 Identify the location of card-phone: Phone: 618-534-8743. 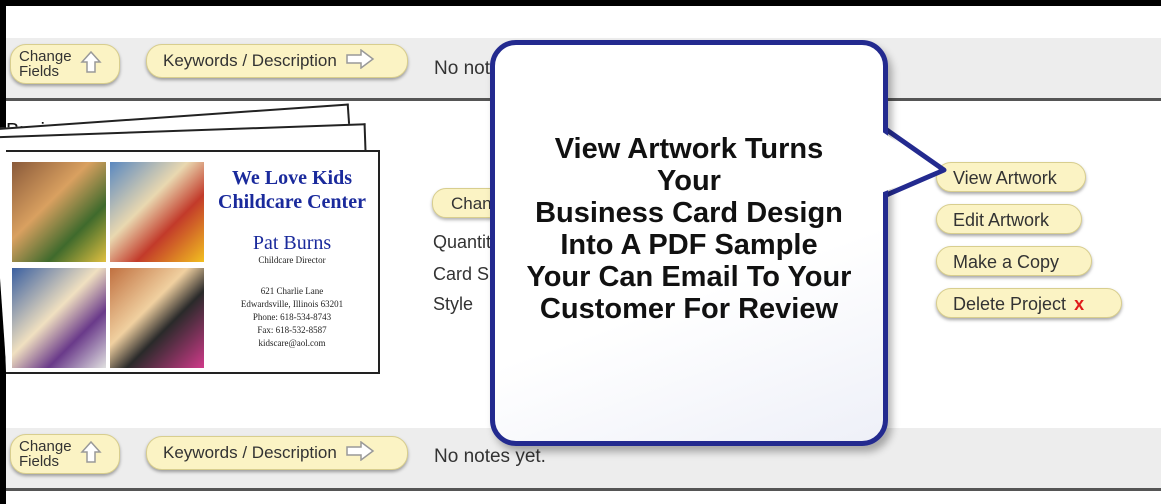
(292, 317).